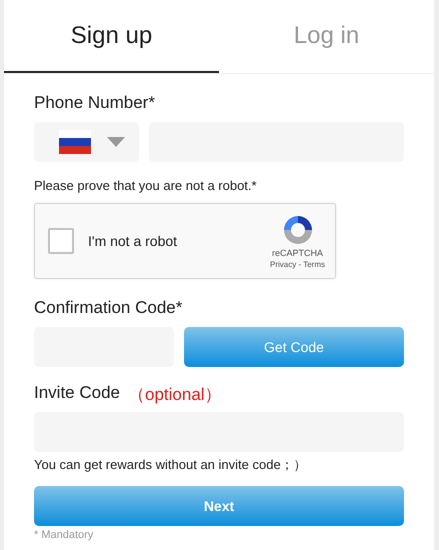 The width and height of the screenshot is (439, 550). What do you see at coordinates (109, 308) in the screenshot?
I see `field-label: Confirmation Code*` at bounding box center [109, 308].